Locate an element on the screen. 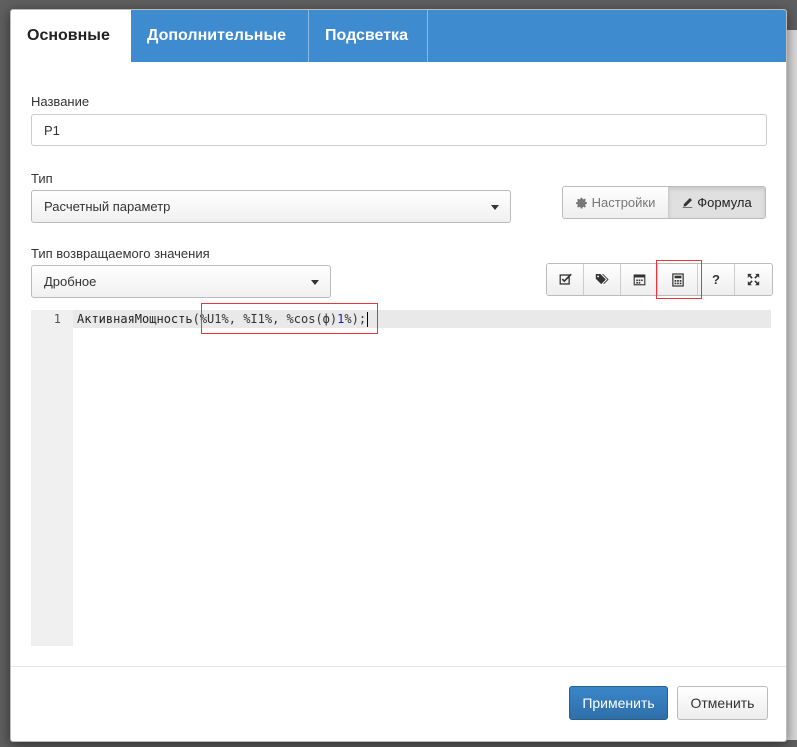 This screenshot has height=747, width=797. settings-button-label: Настройки is located at coordinates (623, 202).